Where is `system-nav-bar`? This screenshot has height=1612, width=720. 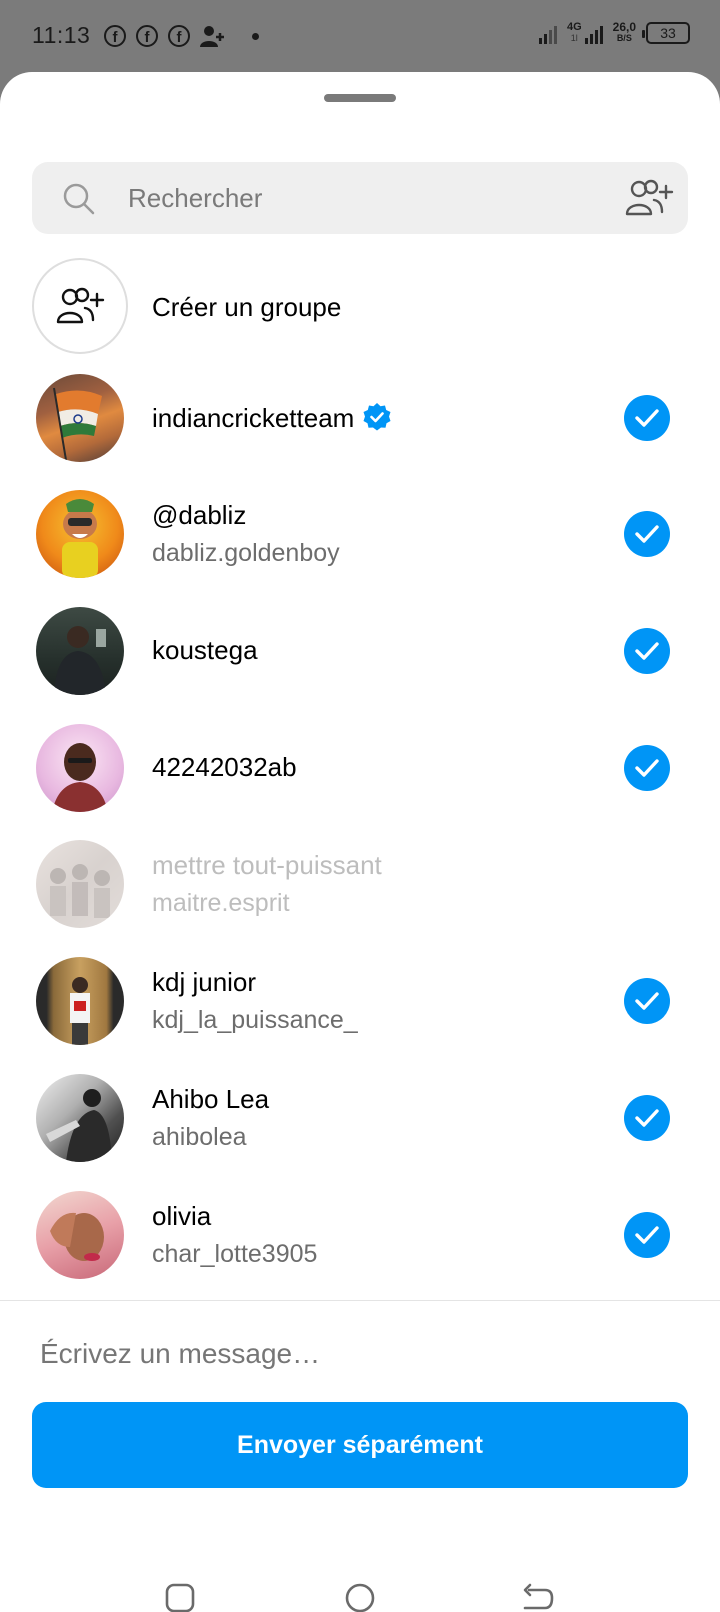
system-nav-bar is located at coordinates (360, 1582).